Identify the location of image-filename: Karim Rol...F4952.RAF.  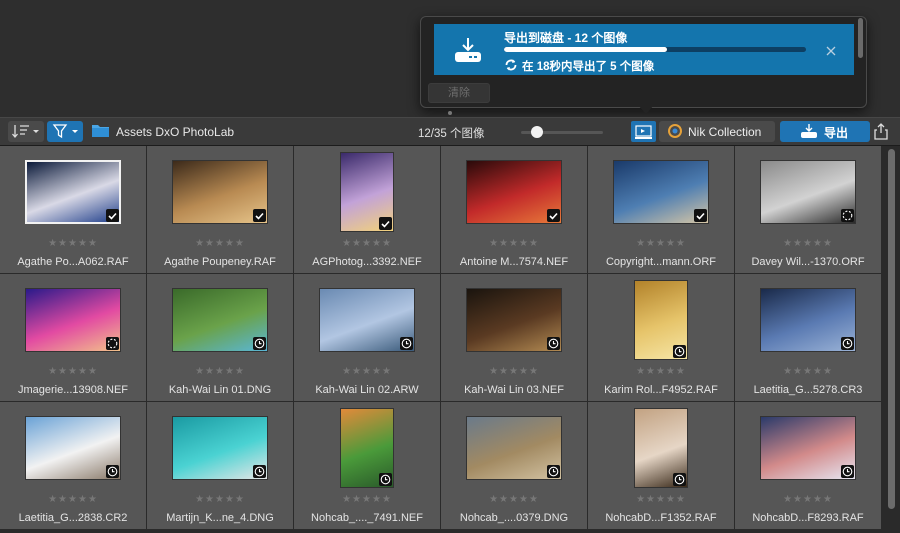
(661, 390).